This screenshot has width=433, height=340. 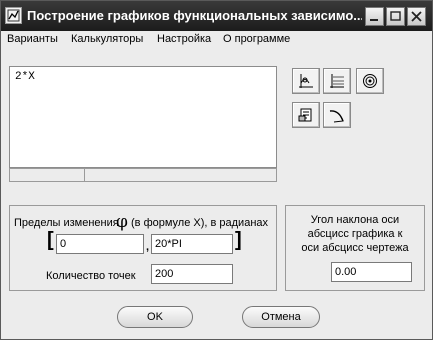 What do you see at coordinates (32, 39) in the screenshot?
I see `menu-variants: Варианты` at bounding box center [32, 39].